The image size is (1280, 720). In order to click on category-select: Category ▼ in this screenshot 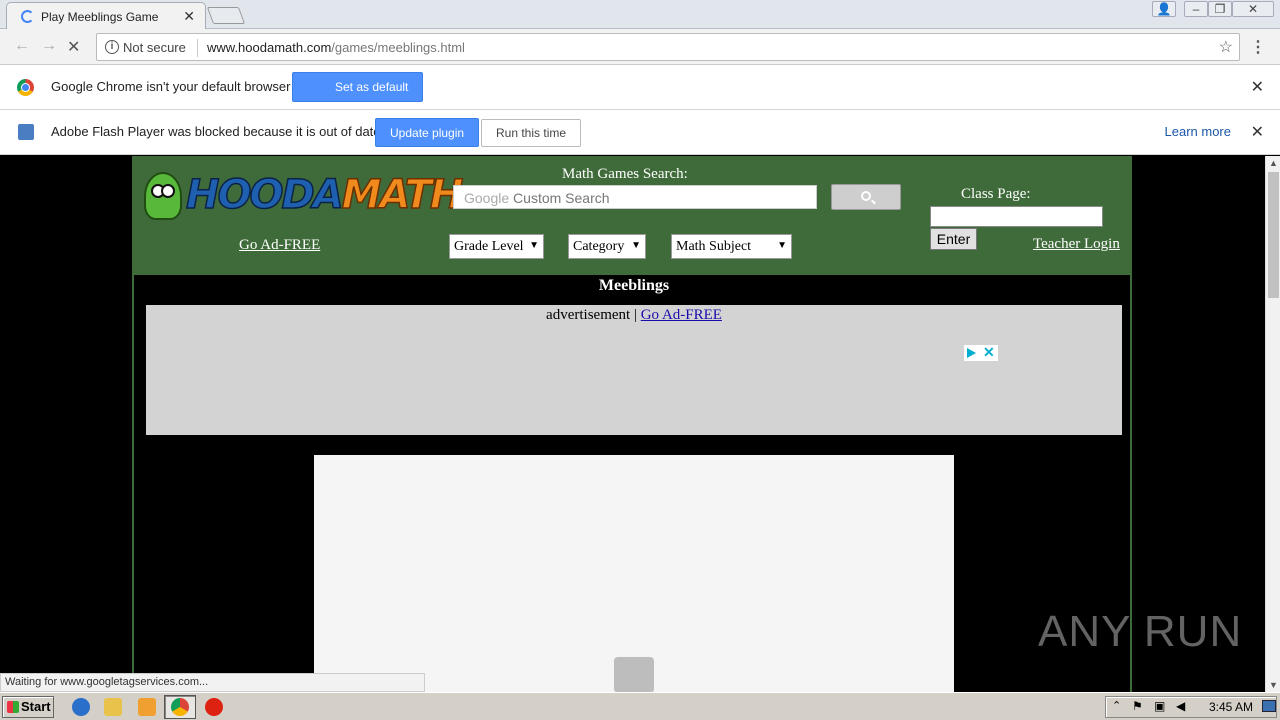, I will do `click(607, 246)`.